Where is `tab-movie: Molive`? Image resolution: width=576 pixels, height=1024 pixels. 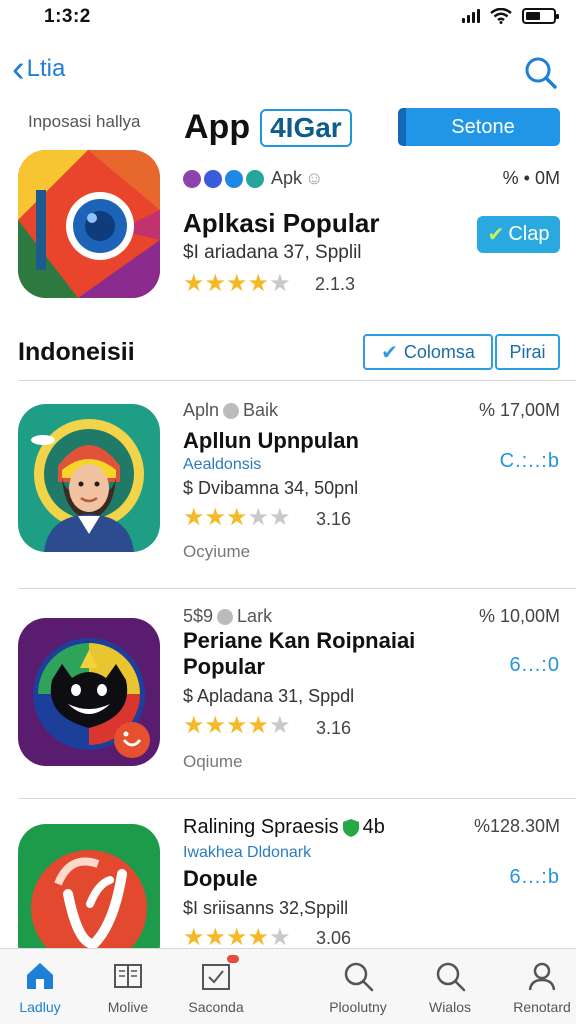 tab-movie: Molive is located at coordinates (128, 986).